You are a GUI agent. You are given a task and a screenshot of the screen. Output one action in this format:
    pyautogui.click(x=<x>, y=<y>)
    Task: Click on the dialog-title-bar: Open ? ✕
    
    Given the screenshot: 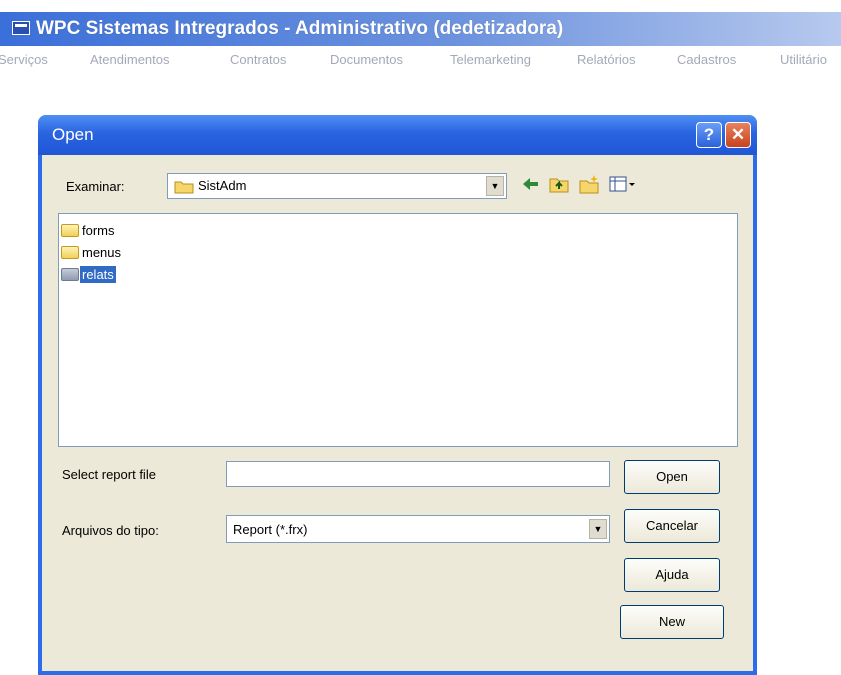 What is the action you would take?
    pyautogui.click(x=397, y=135)
    